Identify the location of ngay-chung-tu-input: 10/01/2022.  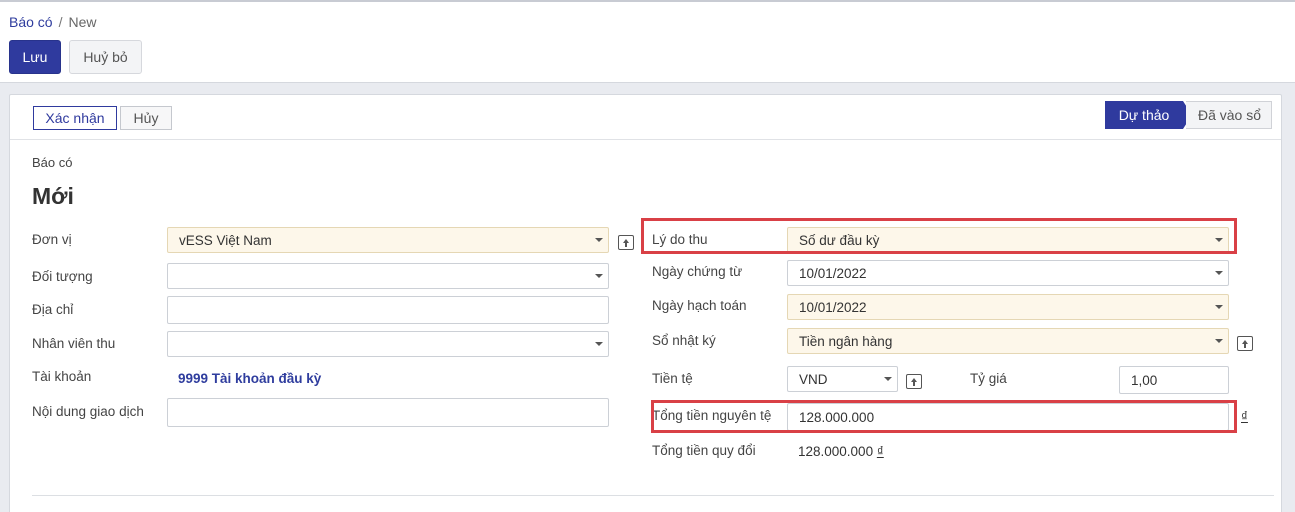
(1008, 273).